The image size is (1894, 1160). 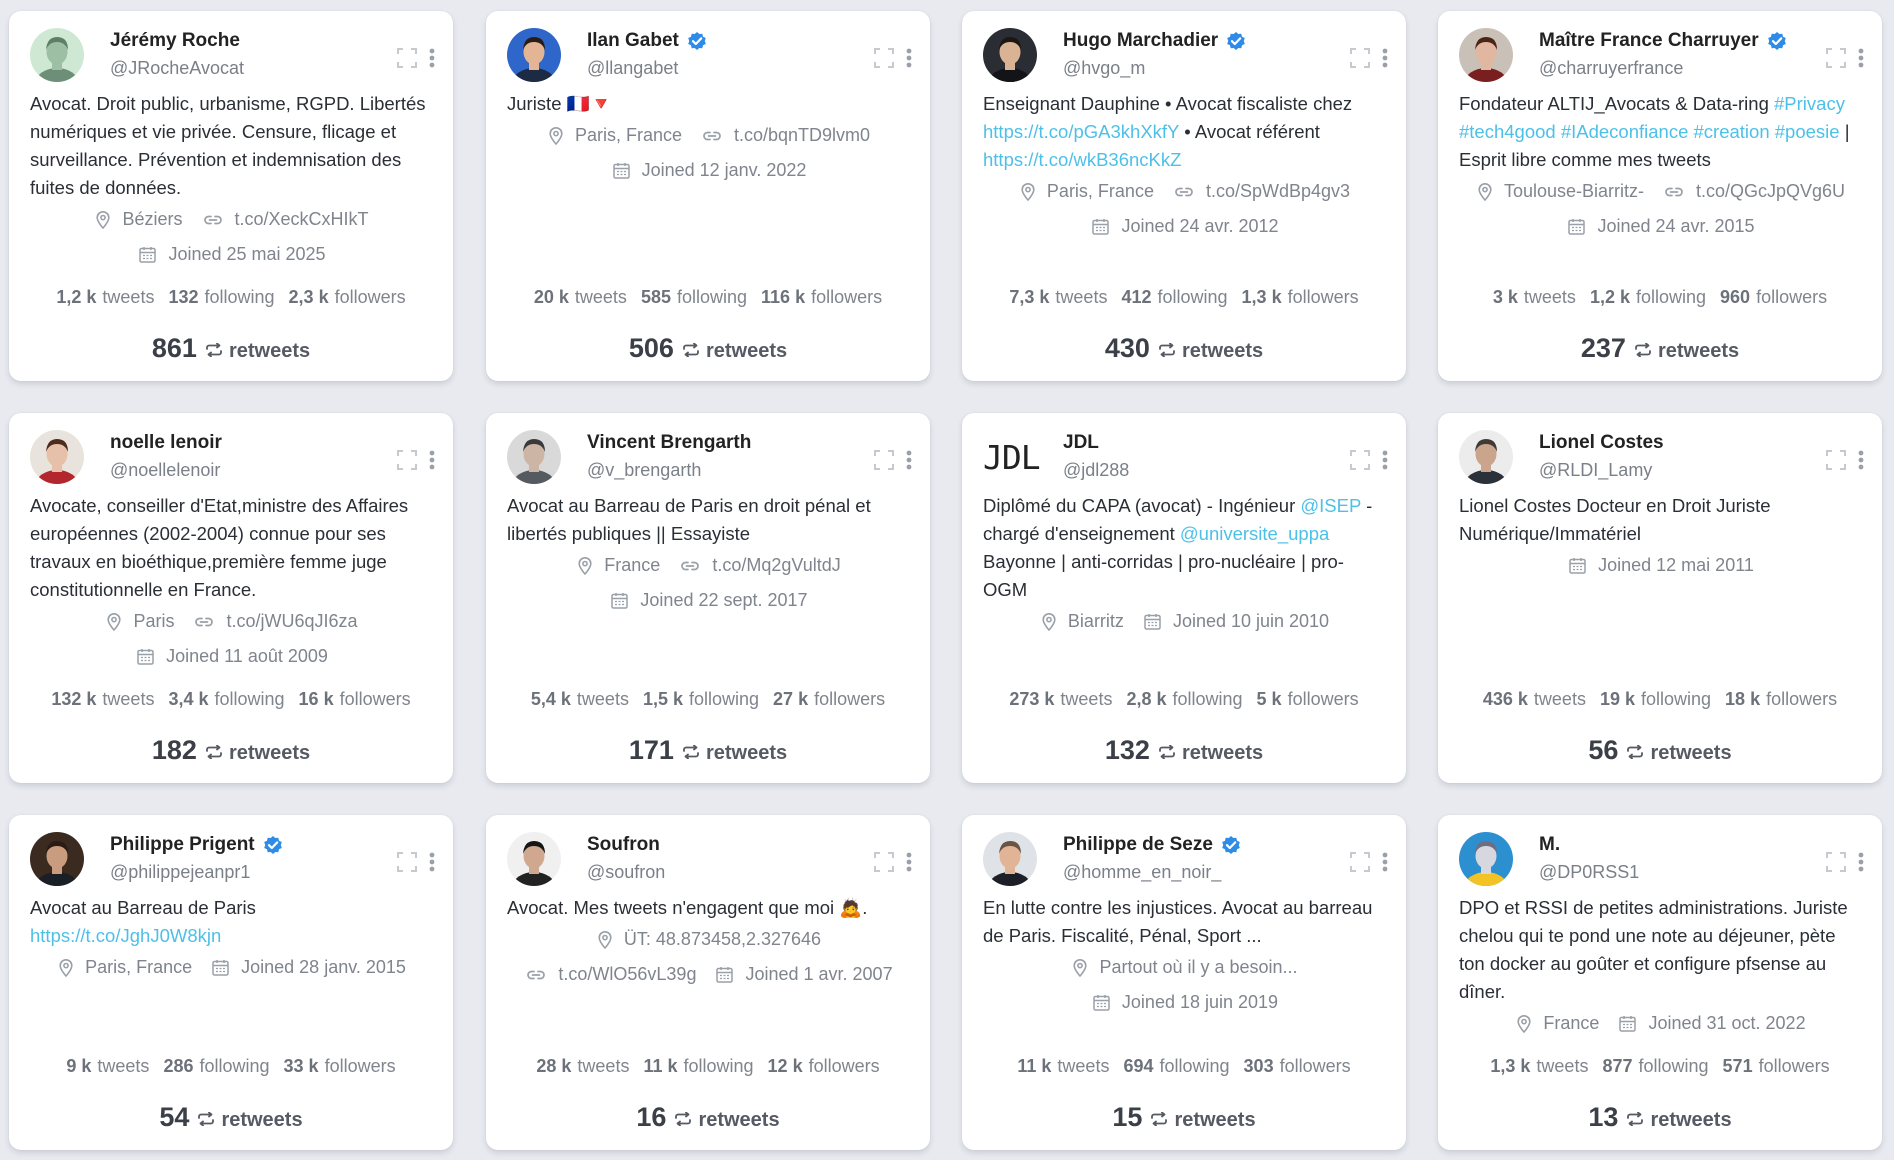 I want to click on profile-handle: @RLDI_Lamy, so click(x=1601, y=470).